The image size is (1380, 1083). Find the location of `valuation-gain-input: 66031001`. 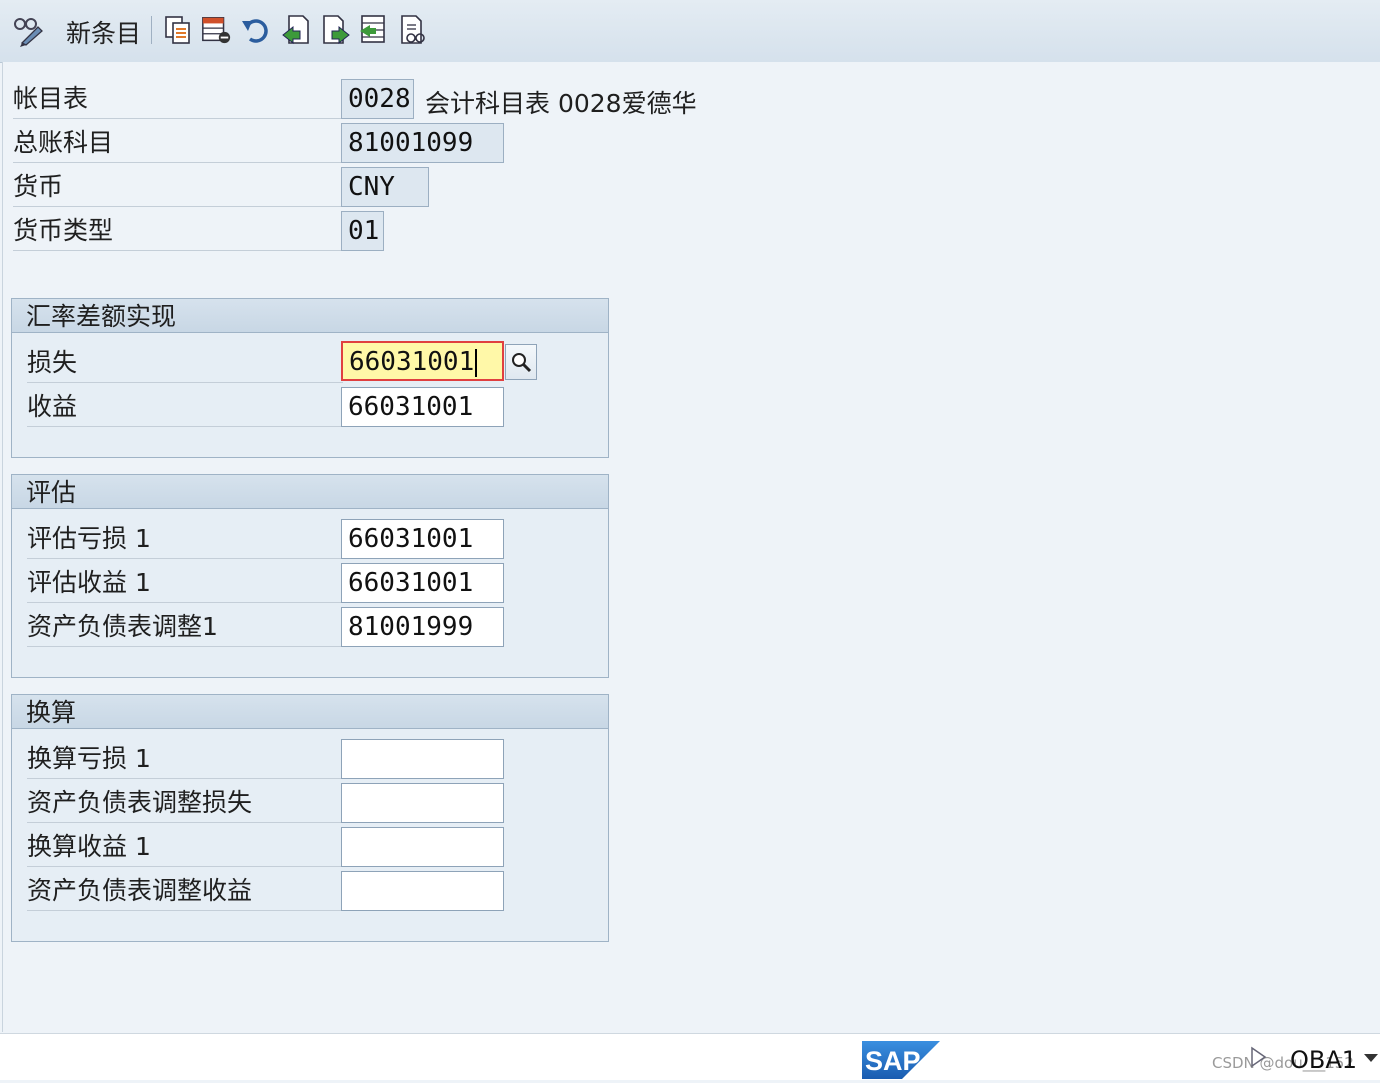

valuation-gain-input: 66031001 is located at coordinates (422, 583).